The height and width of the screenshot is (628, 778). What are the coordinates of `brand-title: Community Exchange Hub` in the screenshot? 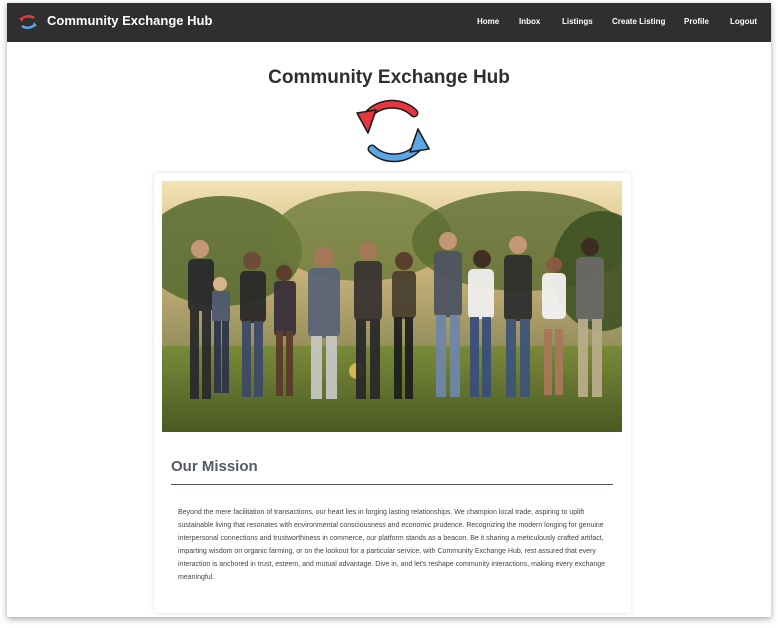 It's located at (129, 20).